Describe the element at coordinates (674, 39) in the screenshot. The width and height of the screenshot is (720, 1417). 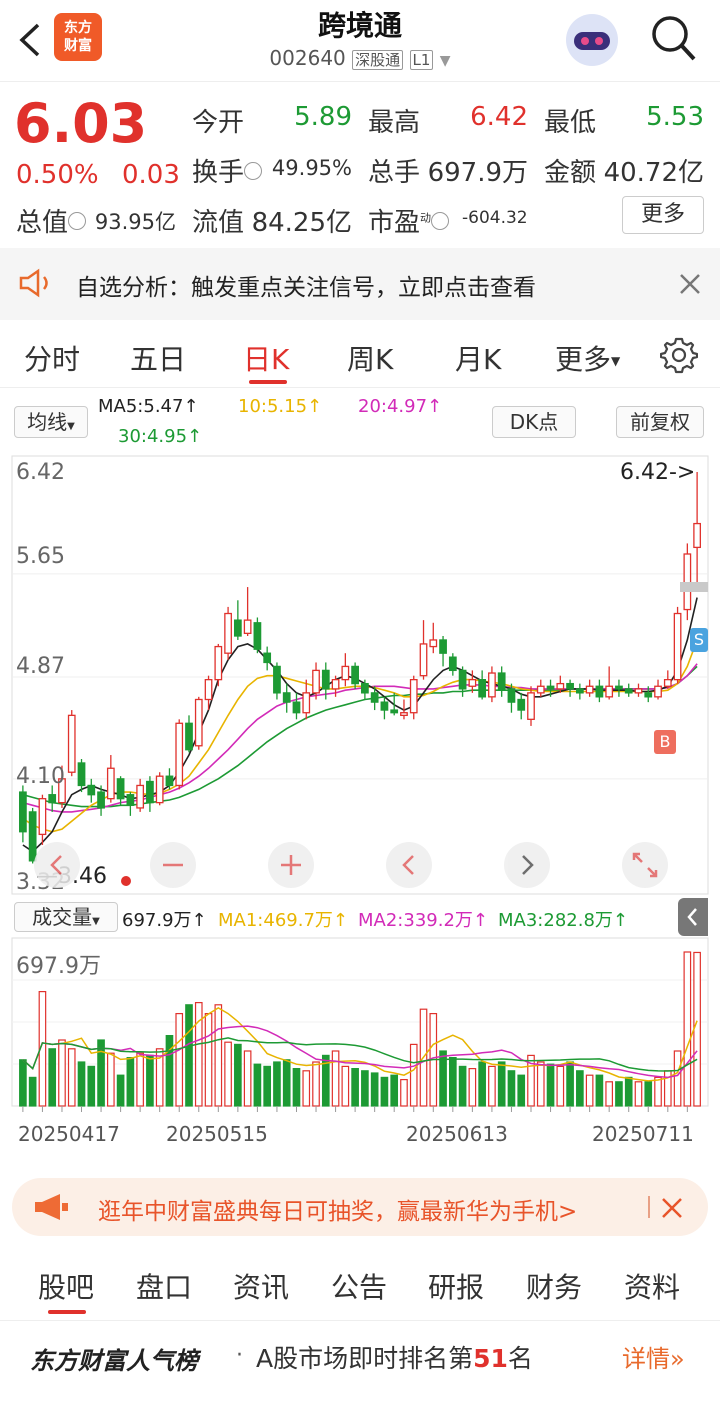
I see `search-icon` at that location.